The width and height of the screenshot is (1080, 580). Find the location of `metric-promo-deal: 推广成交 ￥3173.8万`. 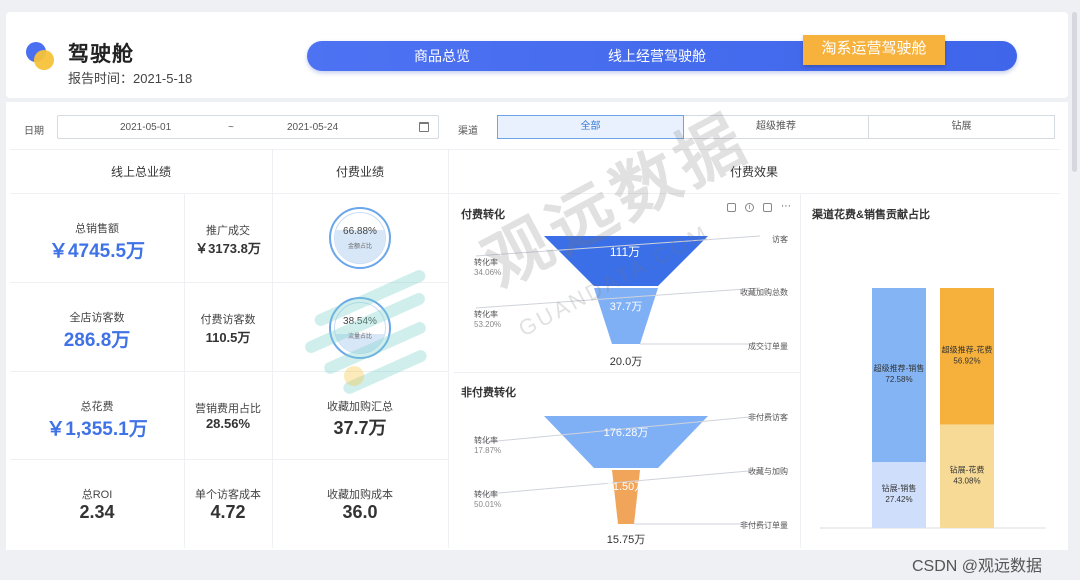

metric-promo-deal: 推广成交 ￥3173.8万 is located at coordinates (228, 239).